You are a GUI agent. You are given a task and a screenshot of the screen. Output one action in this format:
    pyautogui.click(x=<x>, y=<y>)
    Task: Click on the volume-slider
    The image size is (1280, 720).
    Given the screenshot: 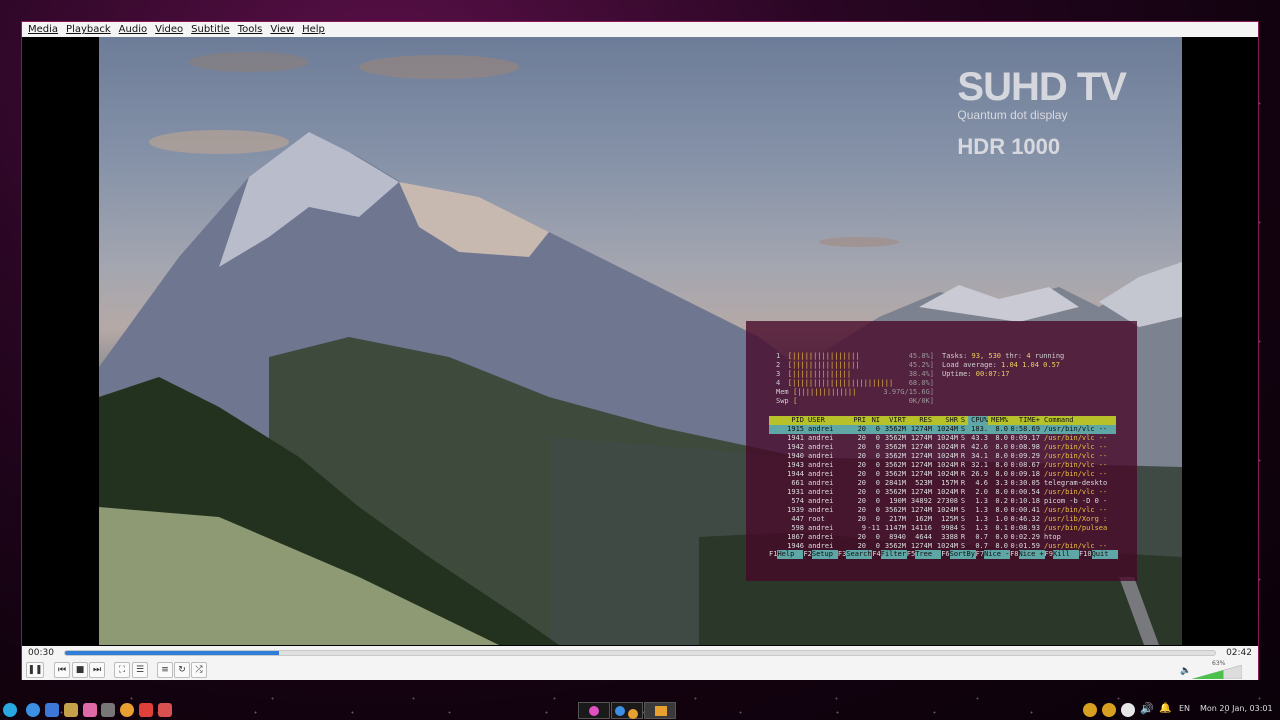 What is the action you would take?
    pyautogui.click(x=1217, y=672)
    